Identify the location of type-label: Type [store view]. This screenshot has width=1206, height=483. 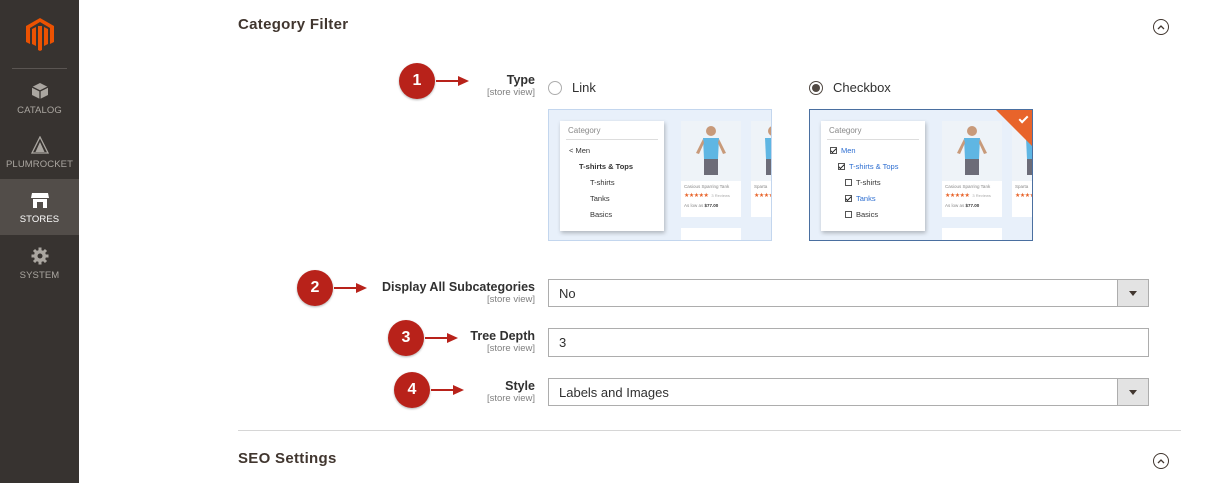
(511, 85).